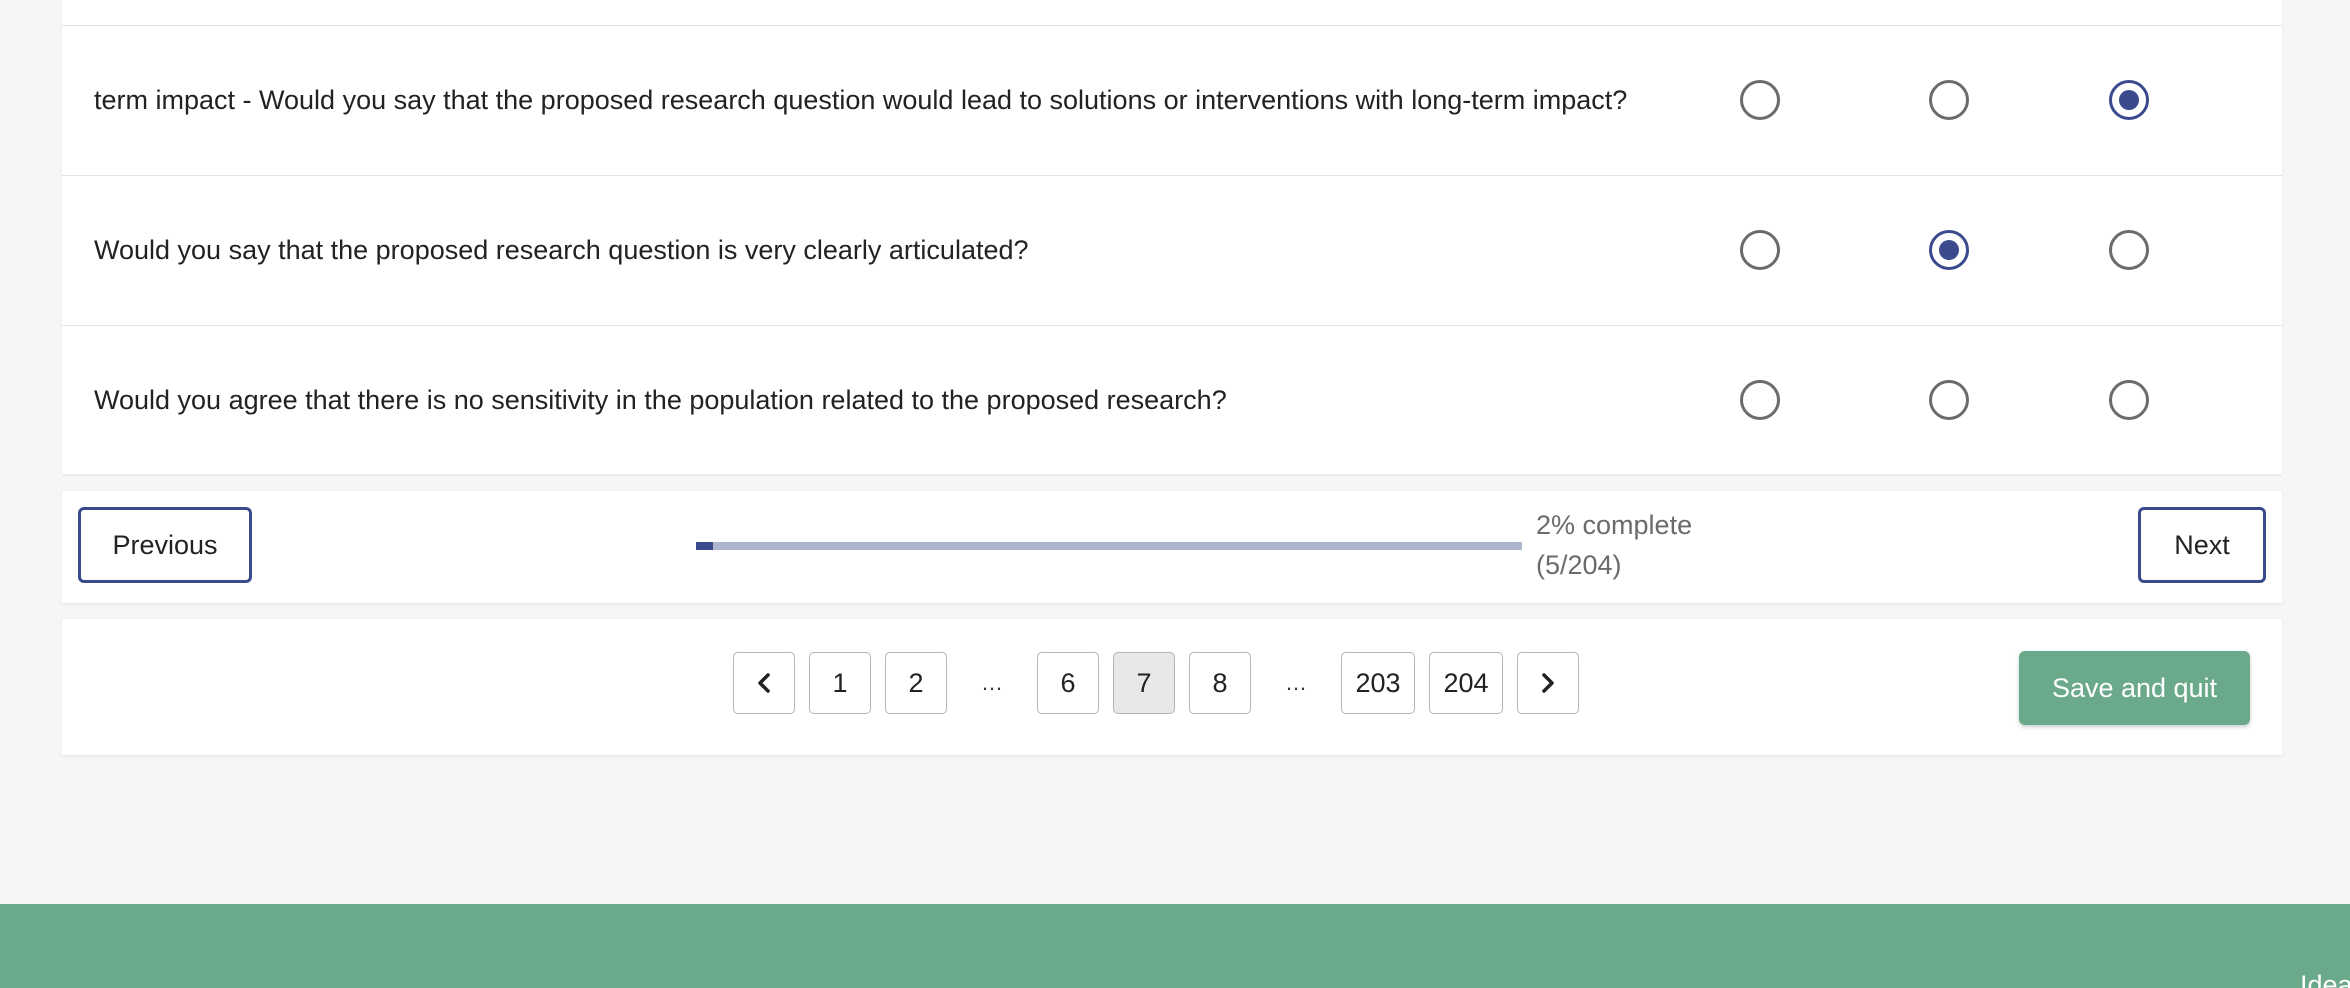  What do you see at coordinates (704, 546) in the screenshot?
I see `progress-bar-fill` at bounding box center [704, 546].